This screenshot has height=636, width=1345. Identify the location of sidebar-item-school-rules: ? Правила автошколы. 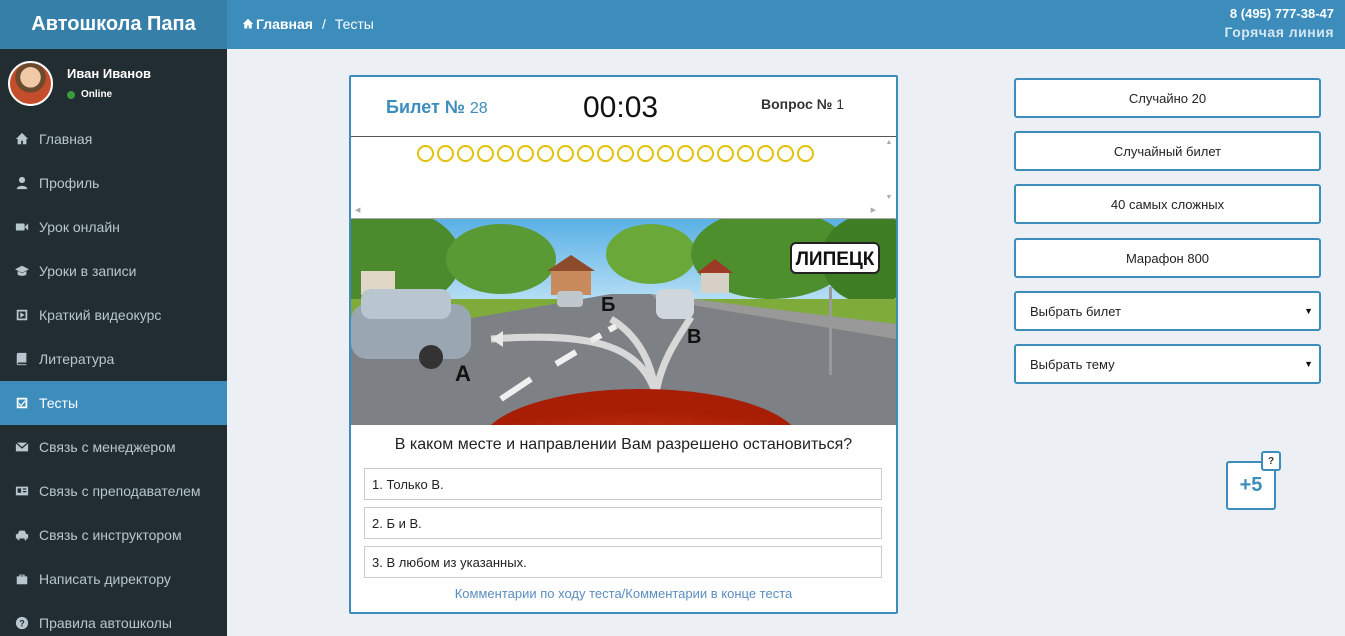
(113, 618).